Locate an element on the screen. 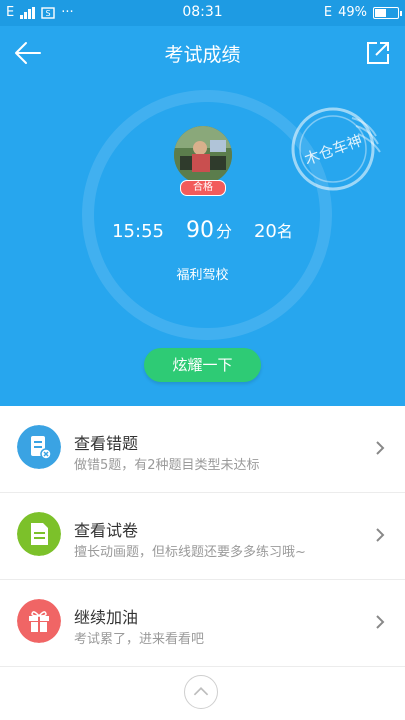 Image resolution: width=405 pixels, height=720 pixels. list-item-sub: 做错5题，有2种题目类型未达标 is located at coordinates (167, 465).